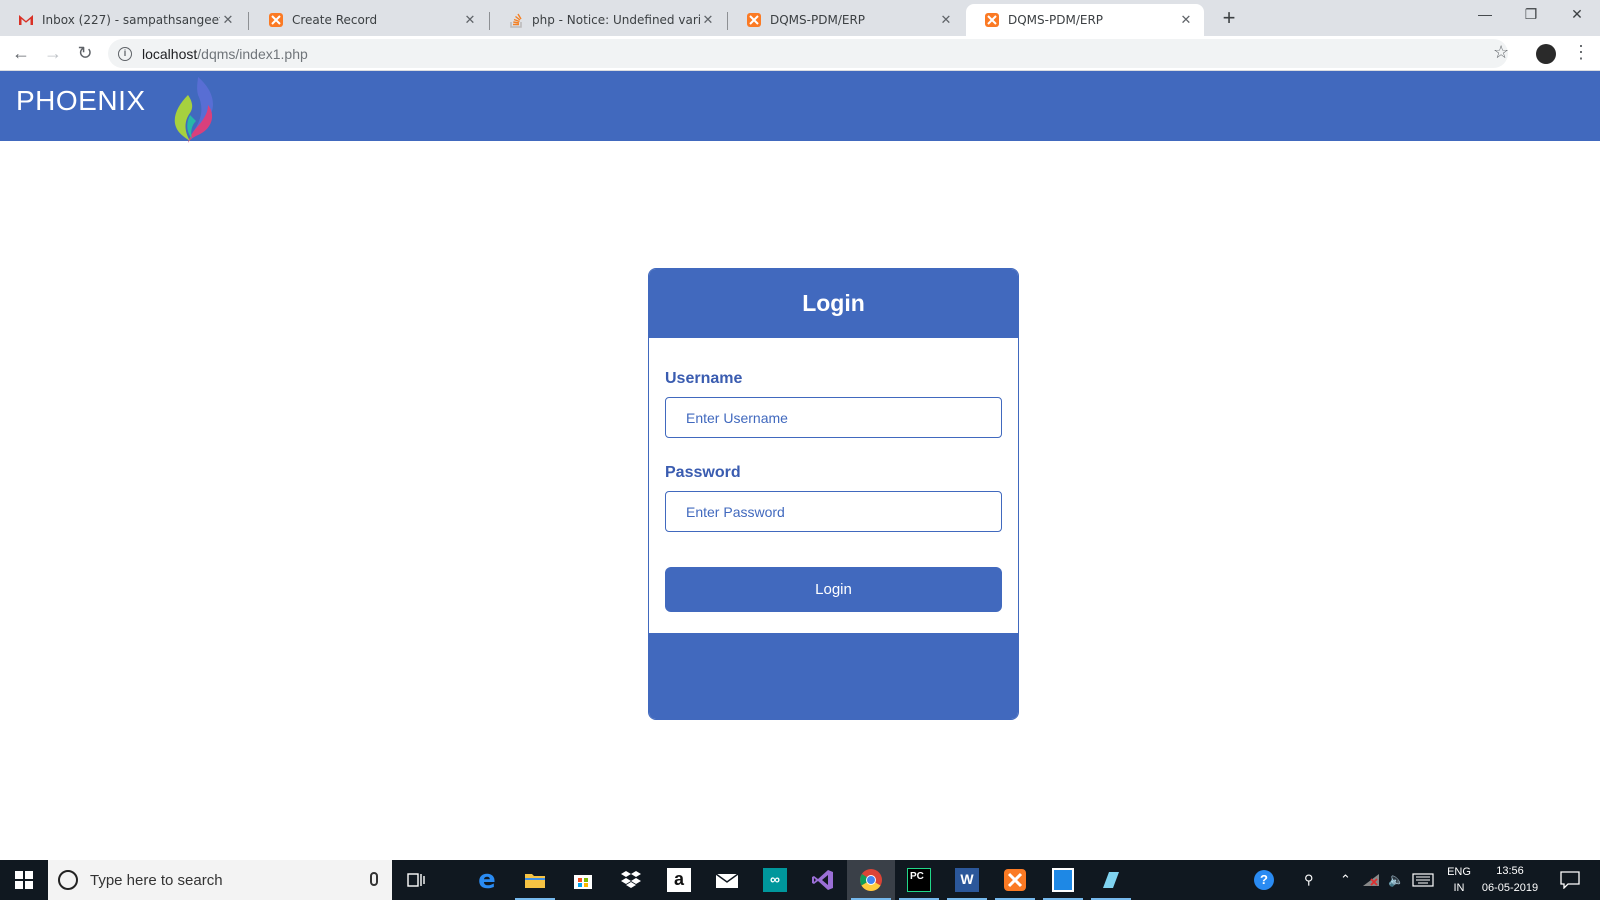 The width and height of the screenshot is (1600, 900). I want to click on windows-start-icon, so click(24, 880).